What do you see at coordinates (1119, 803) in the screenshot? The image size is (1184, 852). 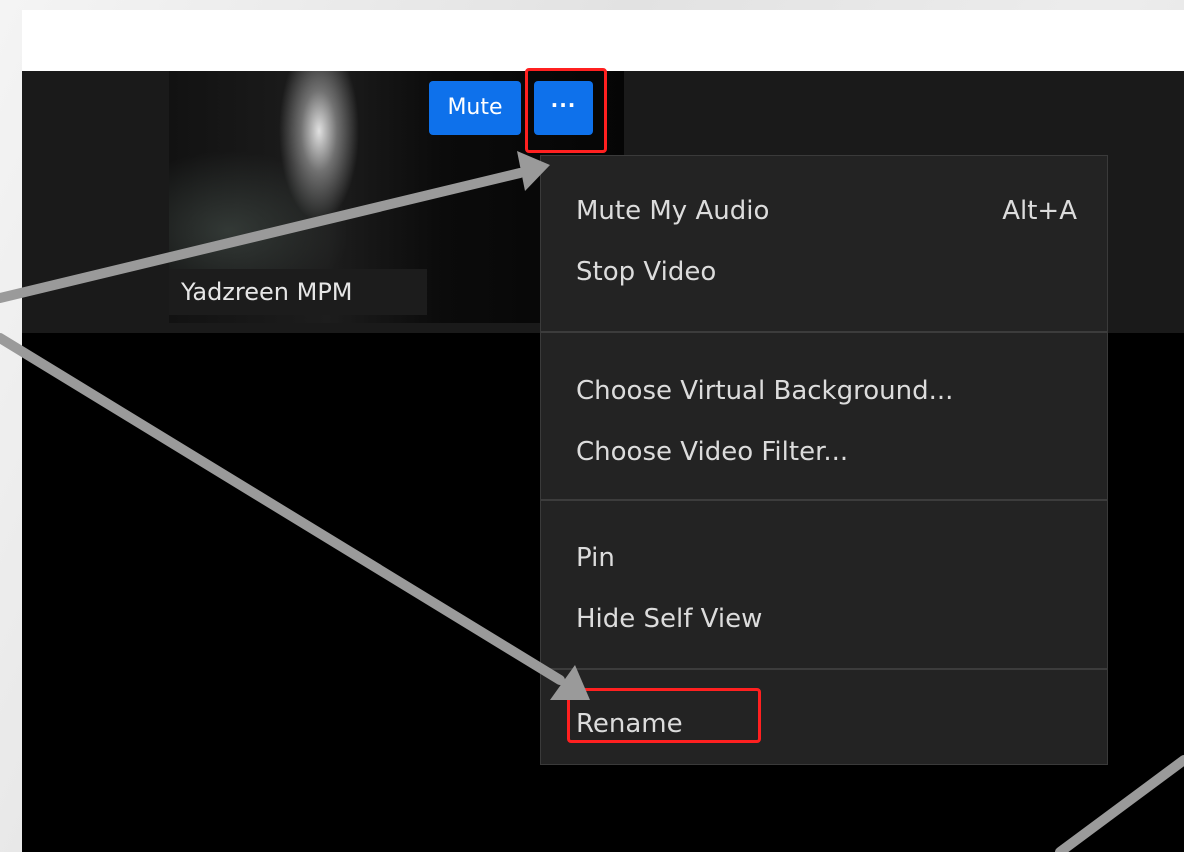 I see `arrow-partial-bottom-right` at bounding box center [1119, 803].